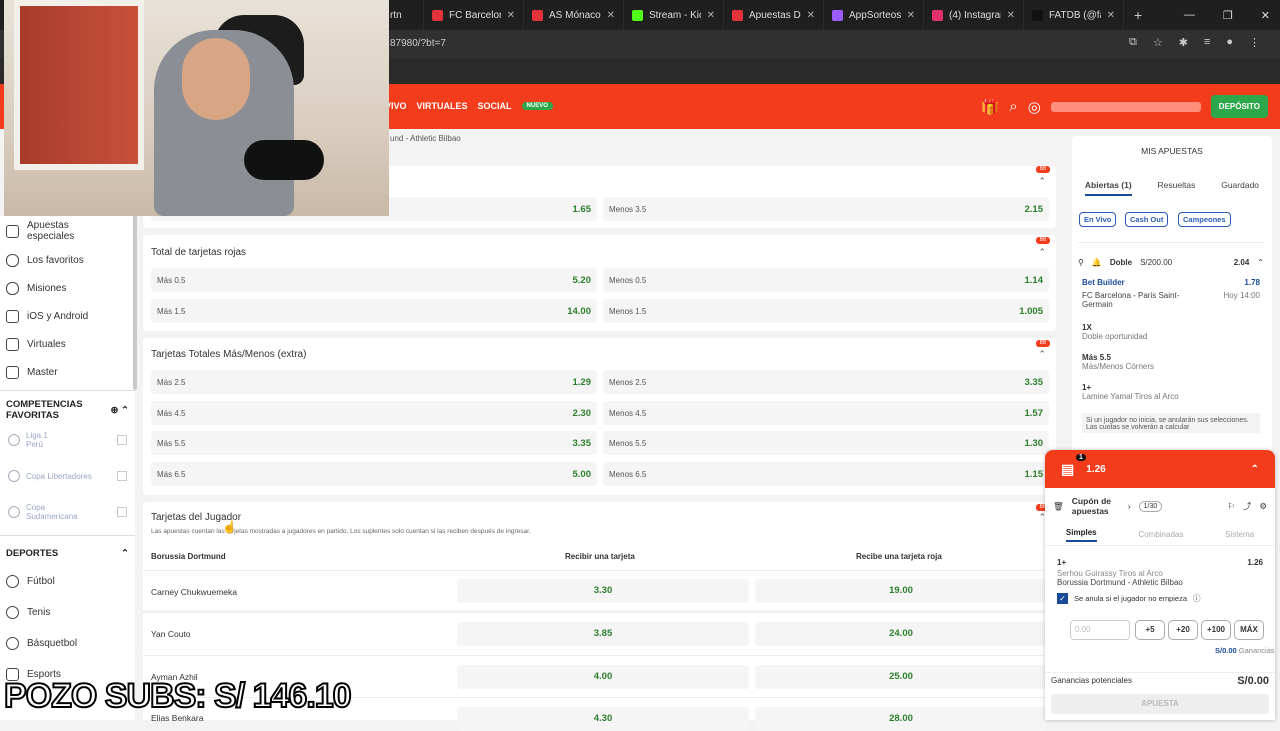  Describe the element at coordinates (1263, 506) in the screenshot. I see `settings-icon: ⚙` at that location.